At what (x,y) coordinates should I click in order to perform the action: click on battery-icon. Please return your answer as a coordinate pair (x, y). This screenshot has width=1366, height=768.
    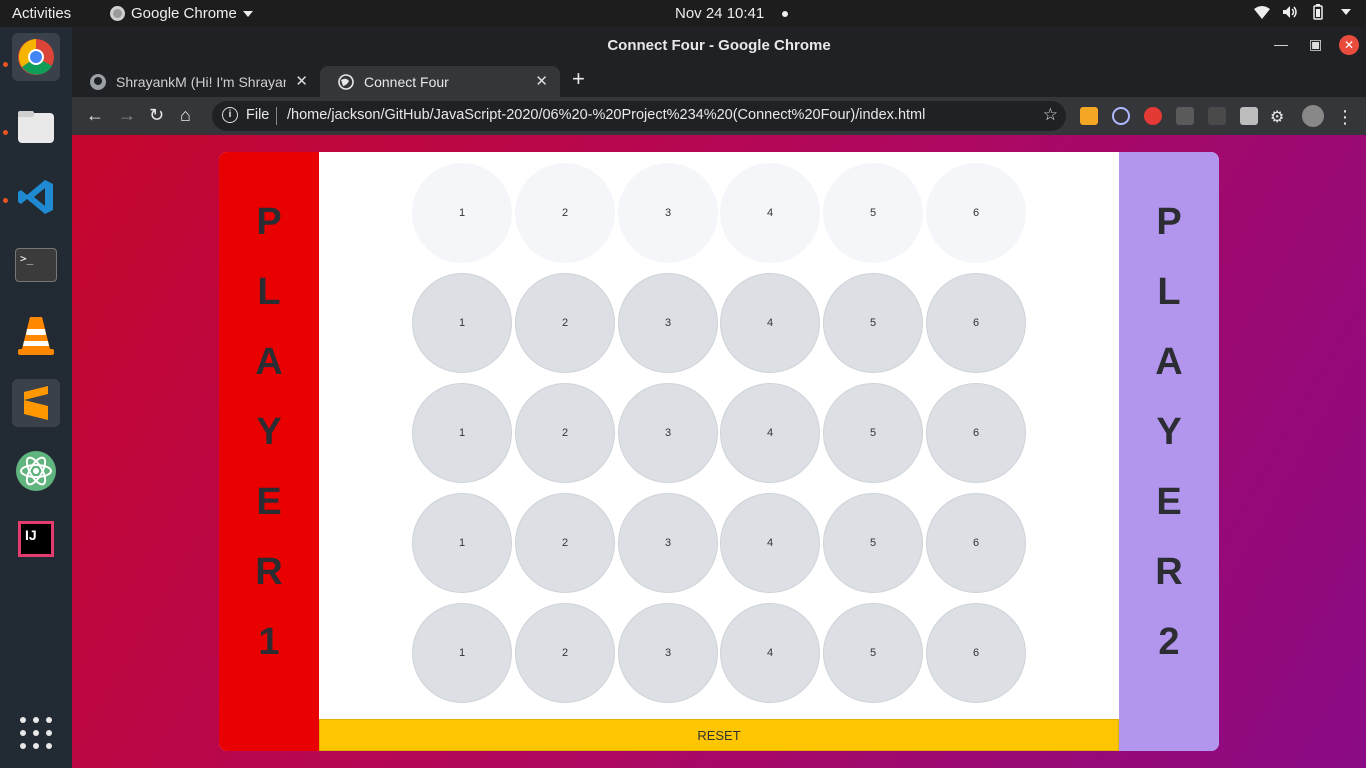
    Looking at the image, I should click on (1318, 12).